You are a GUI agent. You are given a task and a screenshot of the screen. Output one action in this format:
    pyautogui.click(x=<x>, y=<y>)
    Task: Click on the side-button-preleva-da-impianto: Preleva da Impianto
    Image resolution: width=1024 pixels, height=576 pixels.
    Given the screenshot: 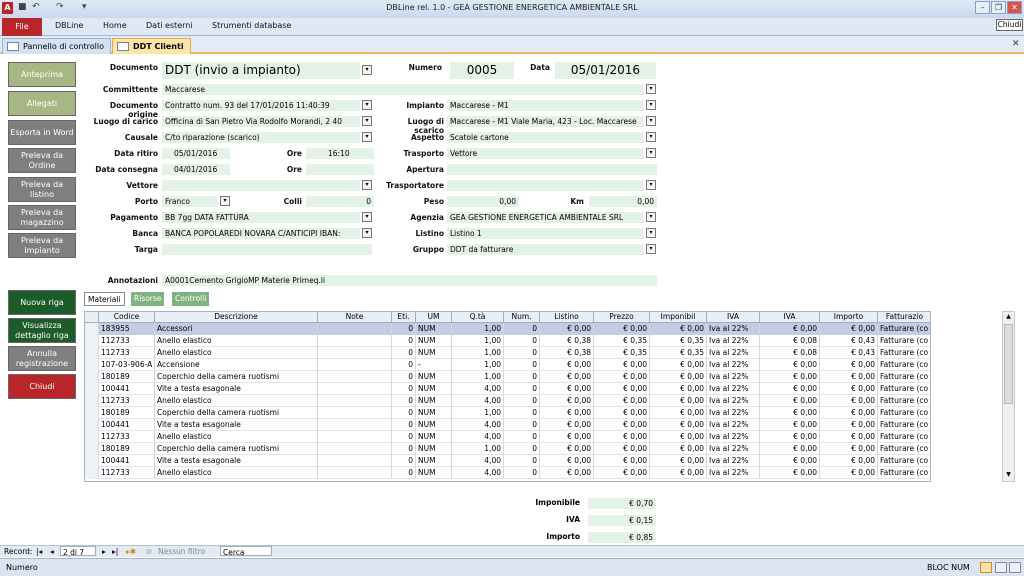 What is the action you would take?
    pyautogui.click(x=42, y=245)
    